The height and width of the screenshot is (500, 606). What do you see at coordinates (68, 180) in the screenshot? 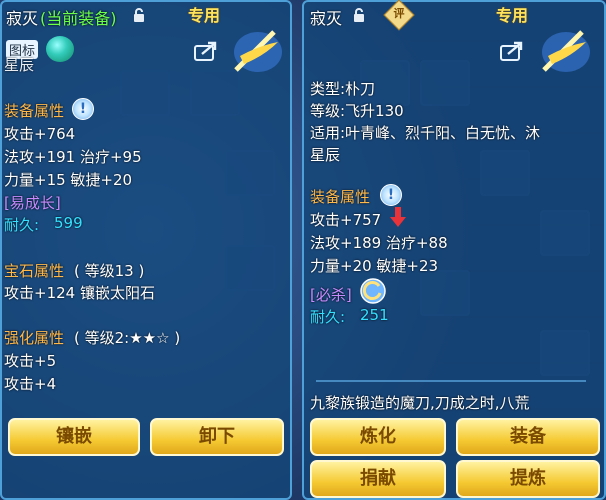
I see `attr-line: 力量+15 敏捷+20` at bounding box center [68, 180].